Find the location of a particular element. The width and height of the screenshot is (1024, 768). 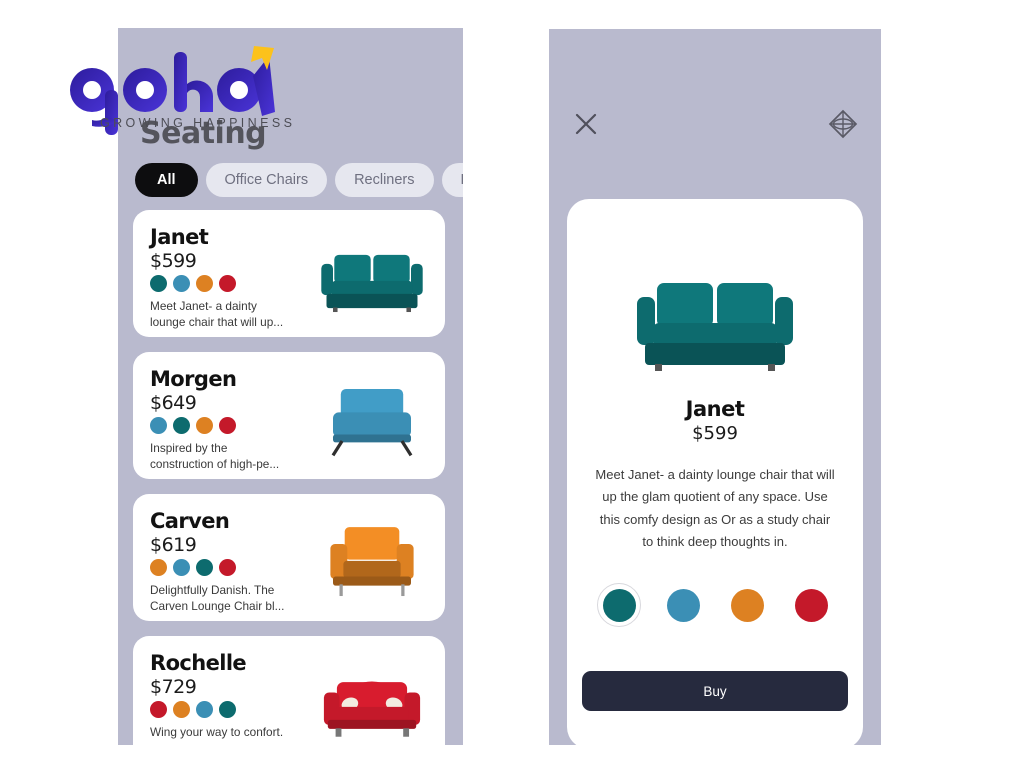

product-price: $649 is located at coordinates (173, 403).